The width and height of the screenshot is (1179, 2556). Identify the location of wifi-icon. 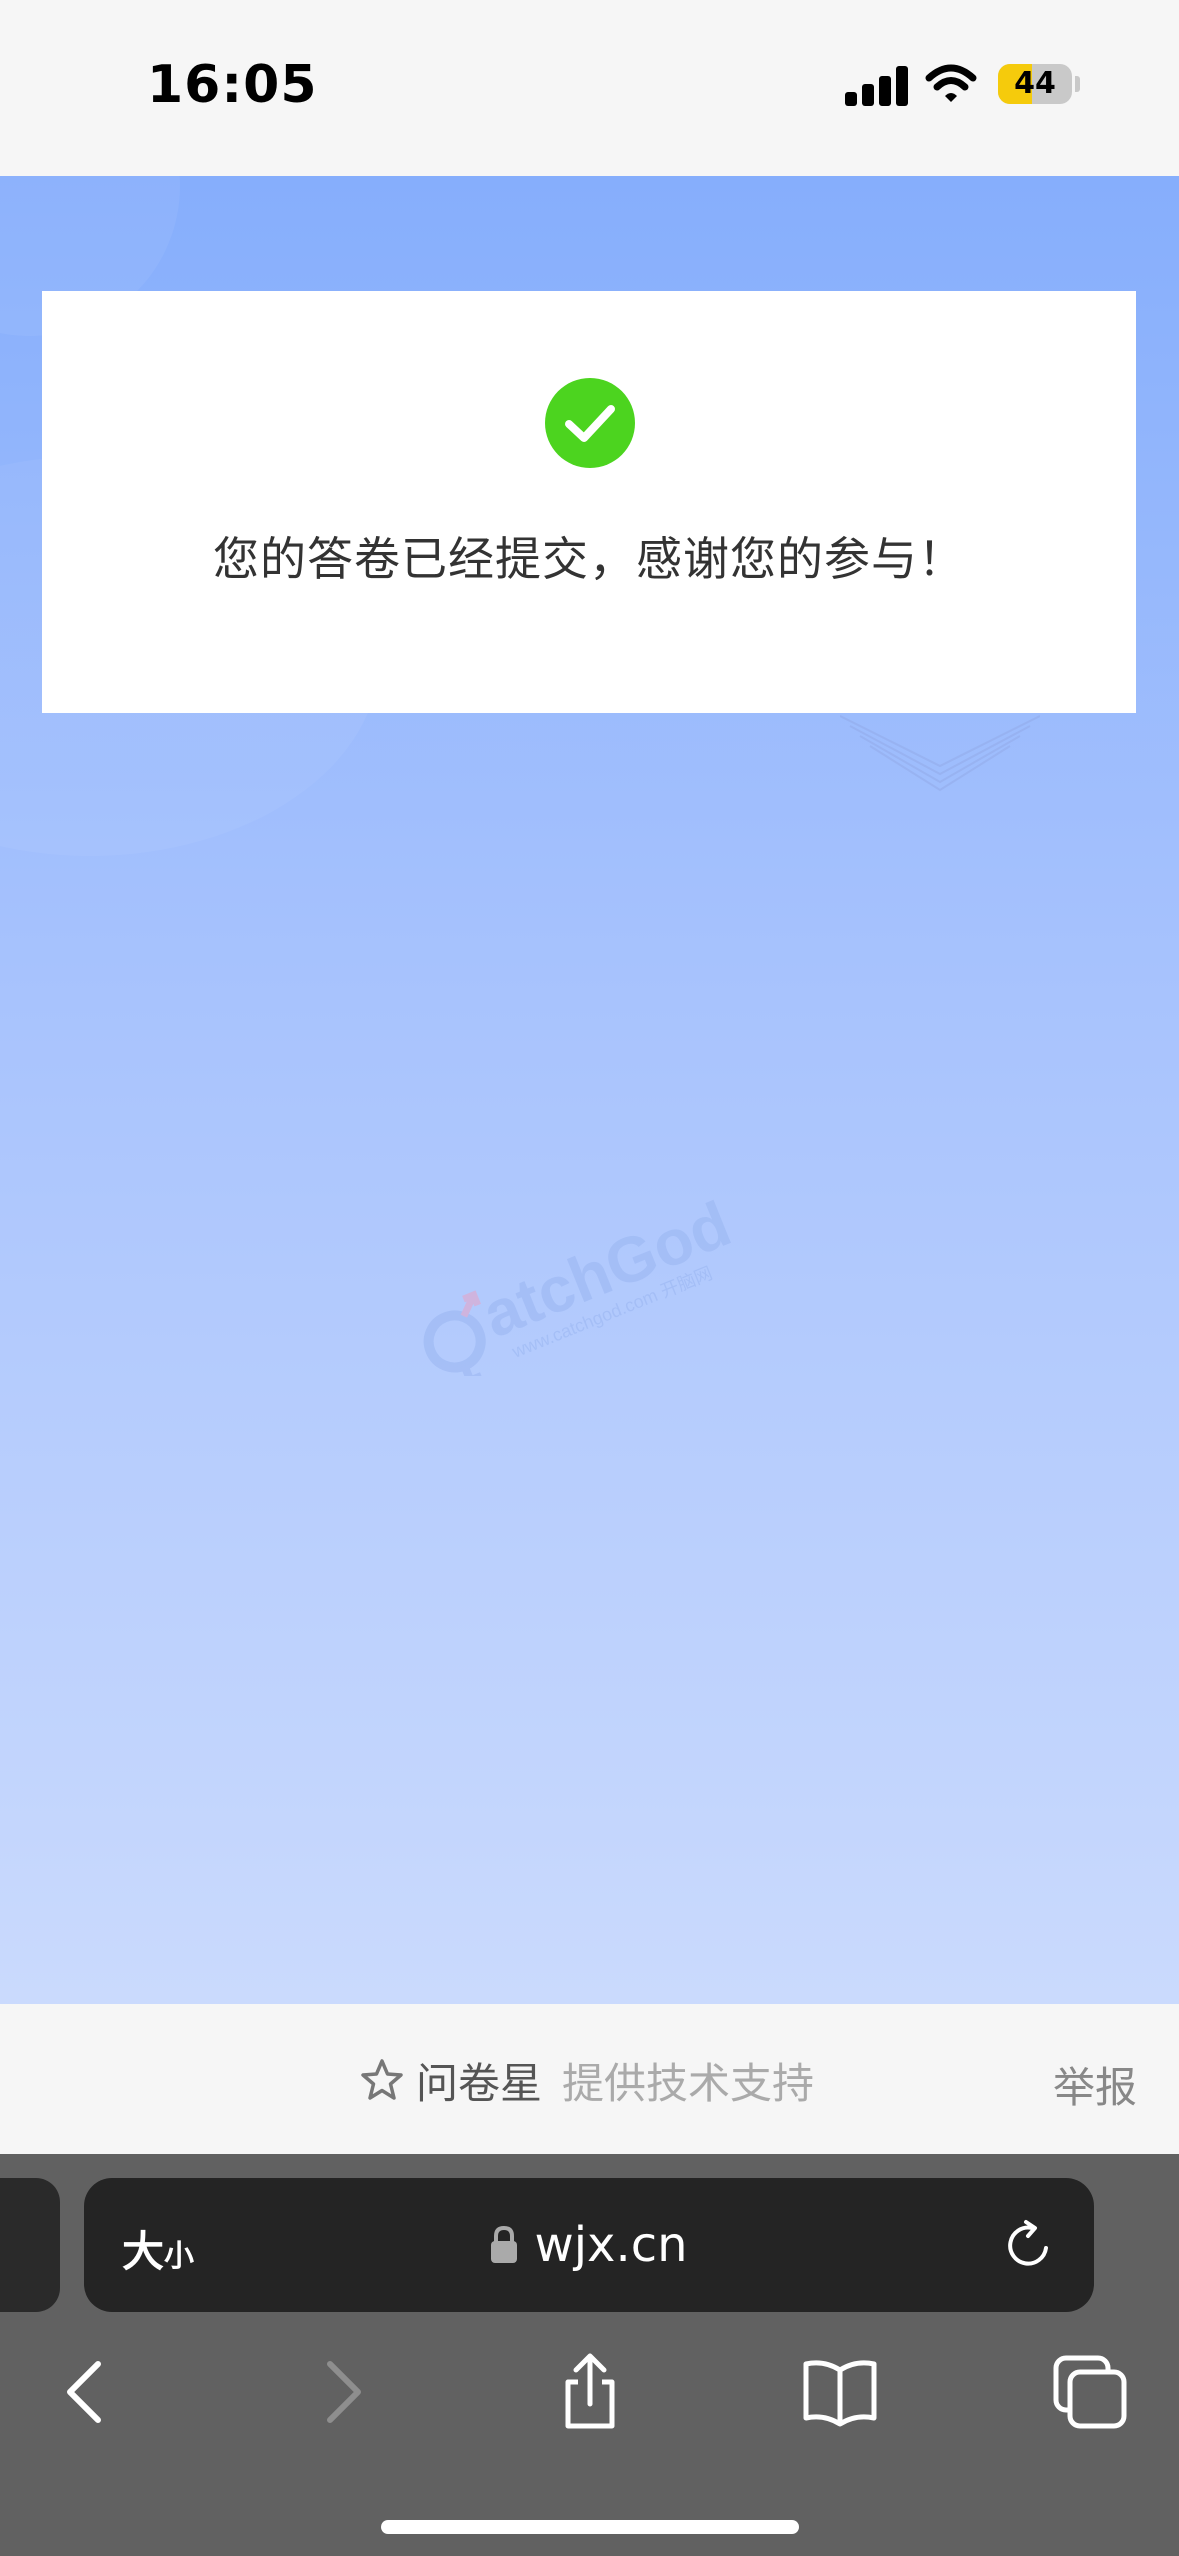
(951, 83).